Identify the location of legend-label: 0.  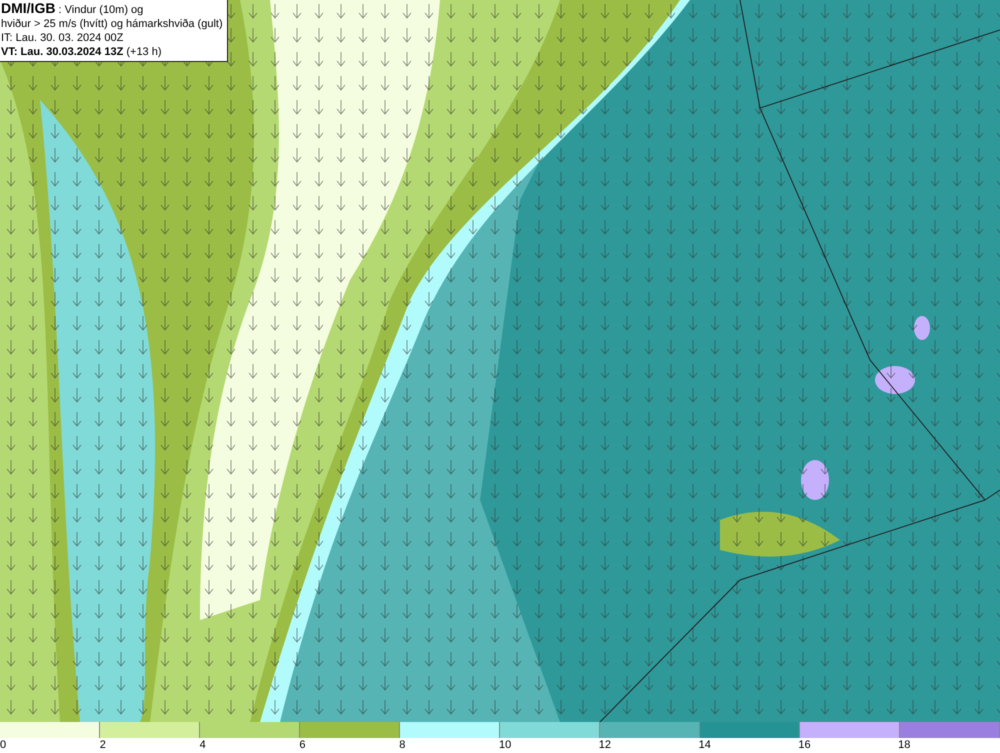
(3, 745).